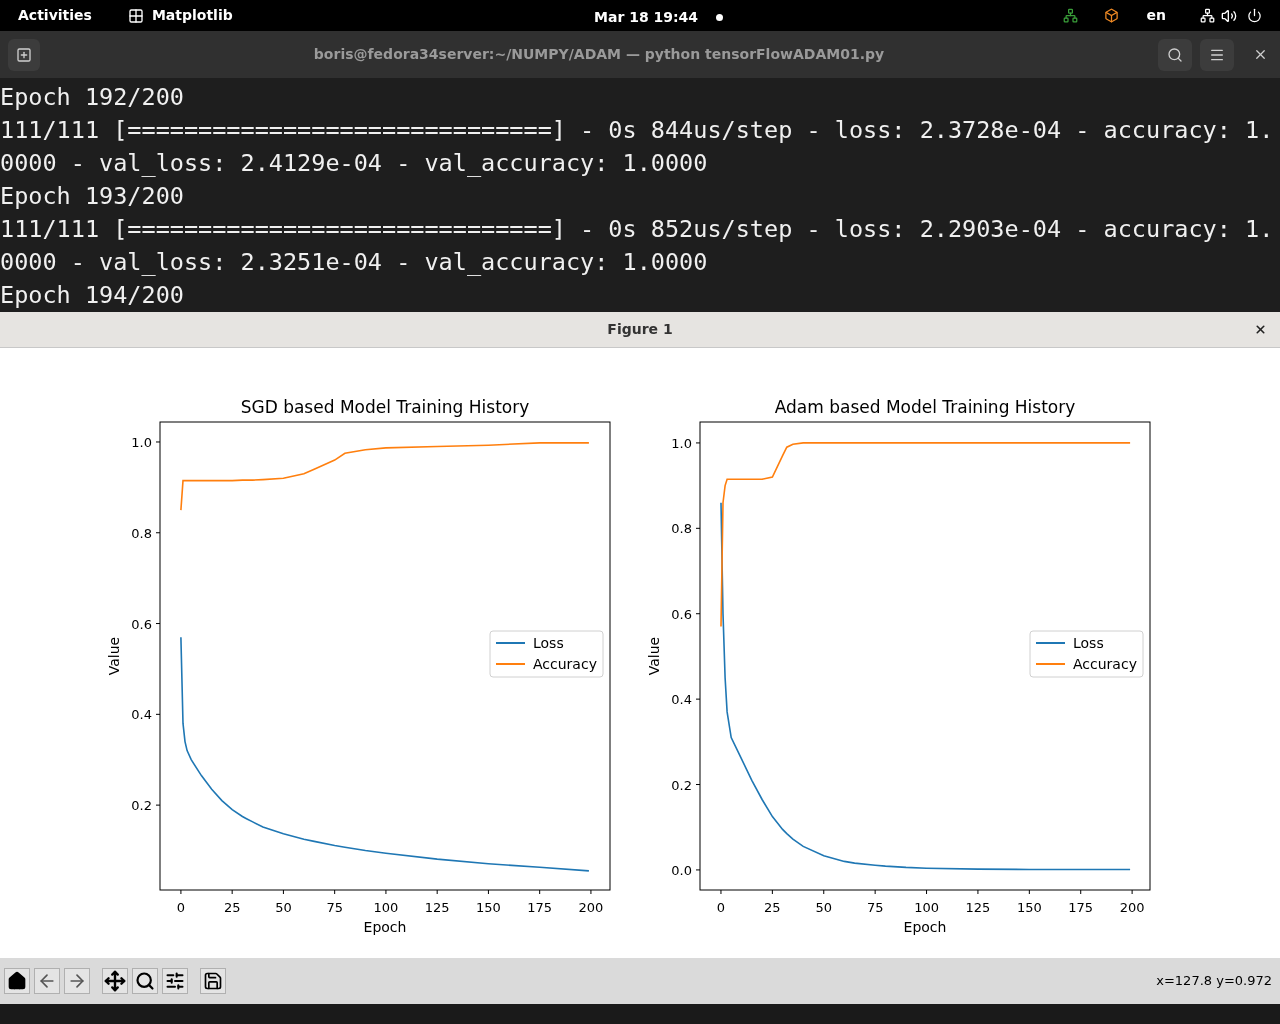  Describe the element at coordinates (77, 981) in the screenshot. I see `forward-button` at that location.